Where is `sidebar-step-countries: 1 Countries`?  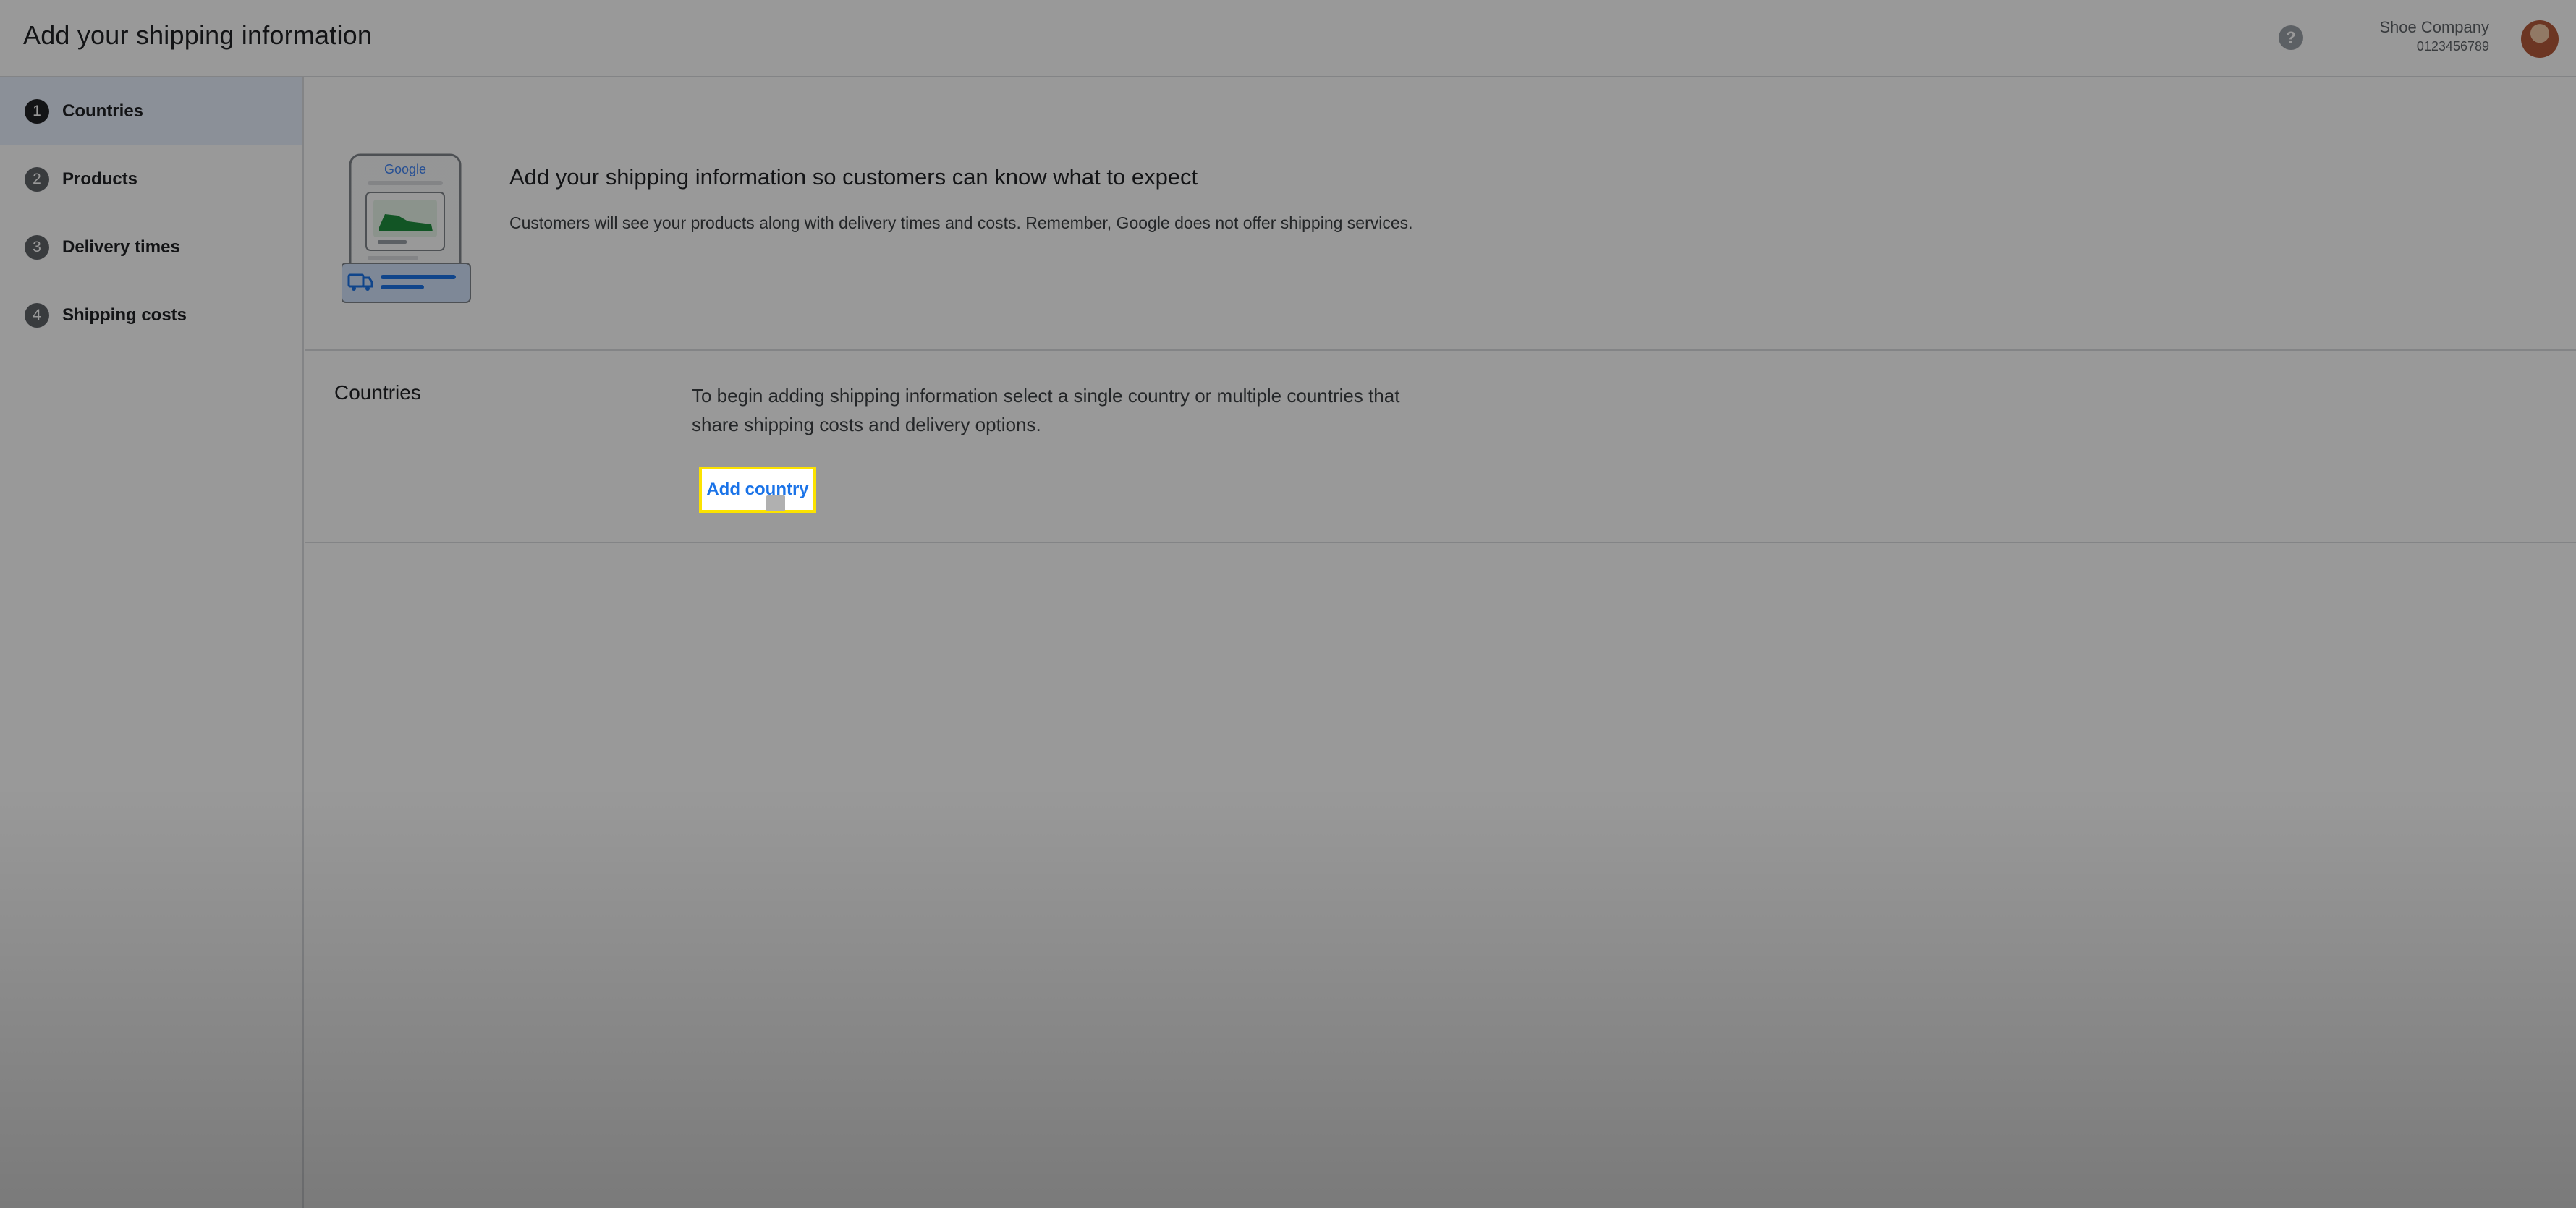
sidebar-step-countries: 1 Countries is located at coordinates (151, 111).